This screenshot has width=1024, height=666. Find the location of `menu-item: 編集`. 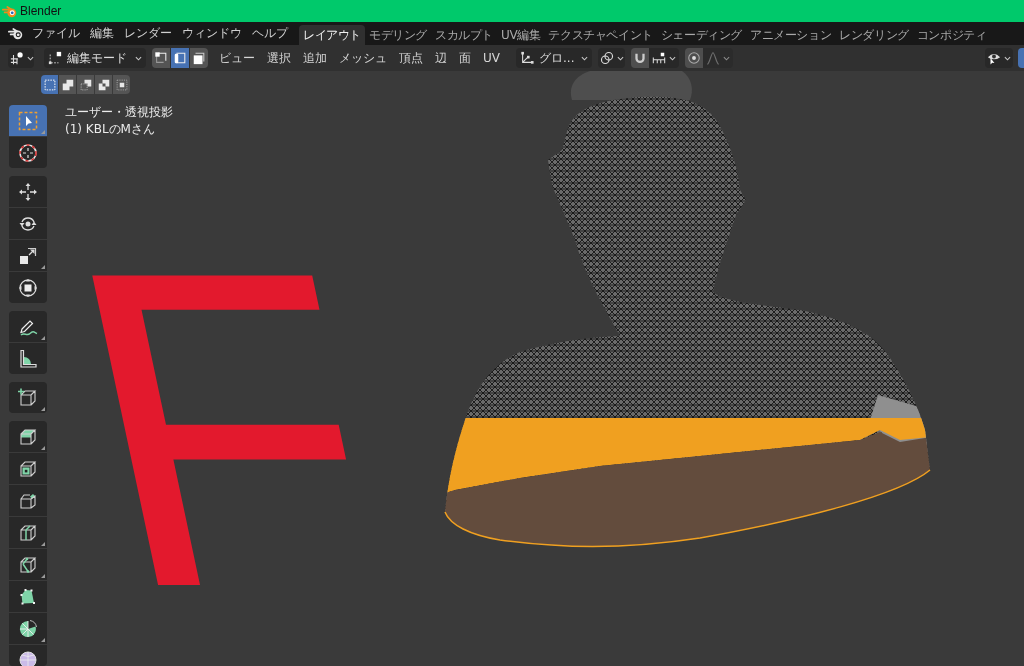

menu-item: 編集 is located at coordinates (102, 33).